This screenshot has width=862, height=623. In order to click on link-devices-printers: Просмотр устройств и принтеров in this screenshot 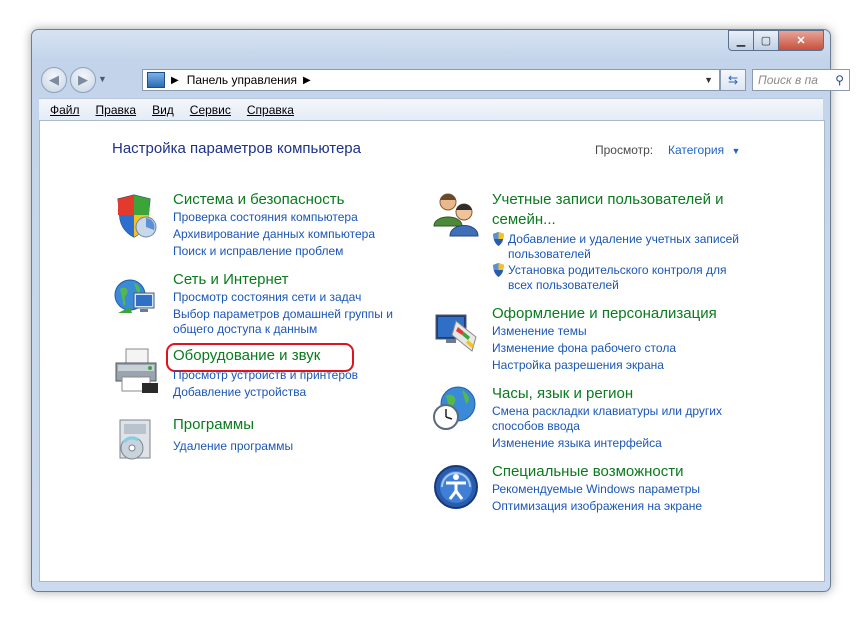, I will do `click(265, 375)`.